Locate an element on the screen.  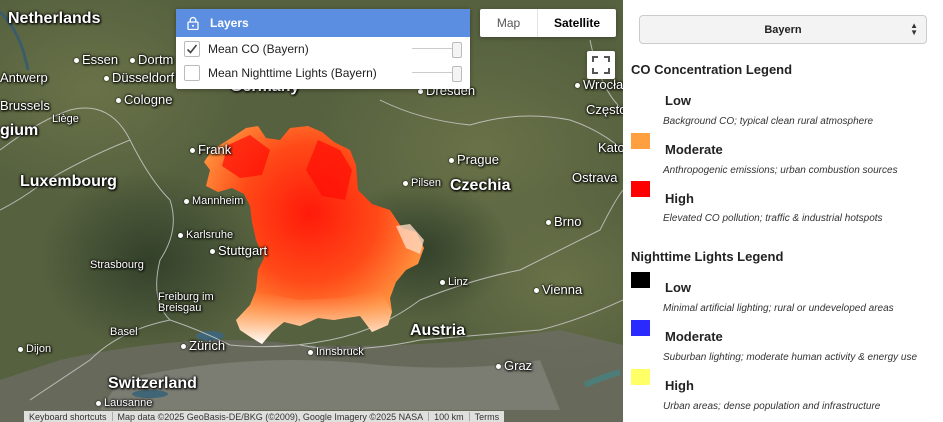
ntl-label-low: Low is located at coordinates (678, 287).